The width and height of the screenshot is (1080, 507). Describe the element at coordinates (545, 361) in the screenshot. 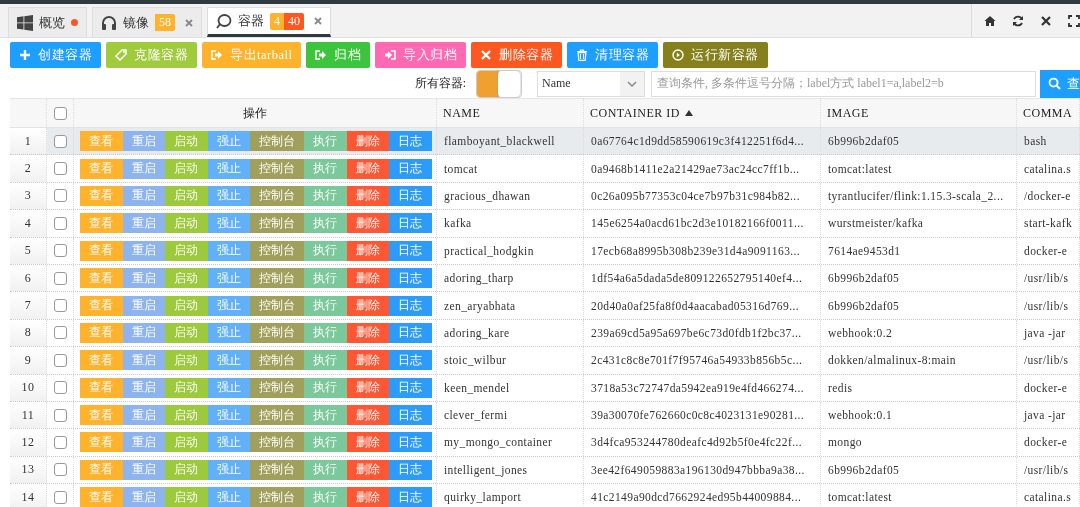

I see `table-row: 9 查看 重启 启动 强止 控制台 执行 删除 日志 stoic_wilbur 2c431c8c8e701f7f95746a54933b856b5c... dokken/almalinux-8:main /usr/lib/s` at that location.